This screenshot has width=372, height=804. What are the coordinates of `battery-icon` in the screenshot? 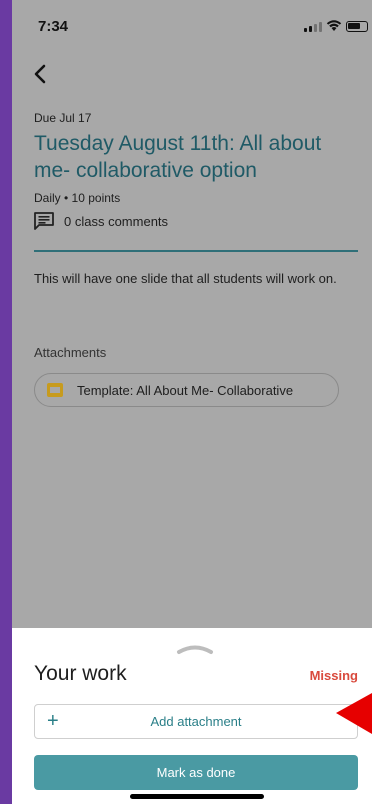 It's located at (357, 26).